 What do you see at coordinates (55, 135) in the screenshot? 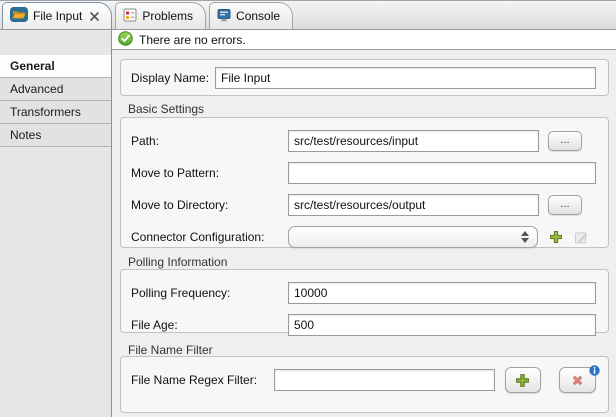
I see `sidebar-item-notes: Notes` at bounding box center [55, 135].